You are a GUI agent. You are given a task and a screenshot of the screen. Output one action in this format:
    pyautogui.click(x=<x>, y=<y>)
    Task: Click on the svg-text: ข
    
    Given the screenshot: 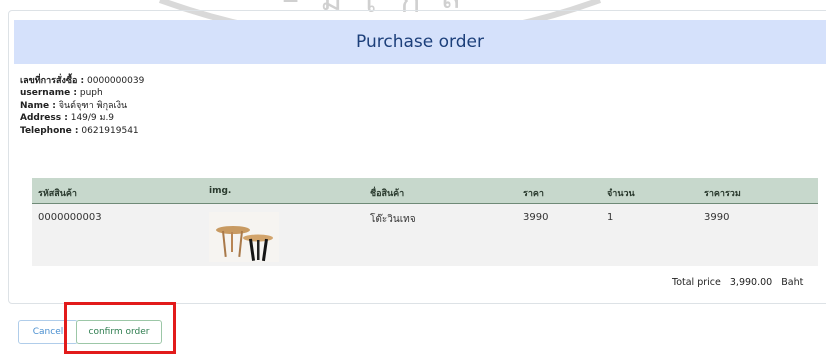 What is the action you would take?
    pyautogui.click(x=243, y=1)
    